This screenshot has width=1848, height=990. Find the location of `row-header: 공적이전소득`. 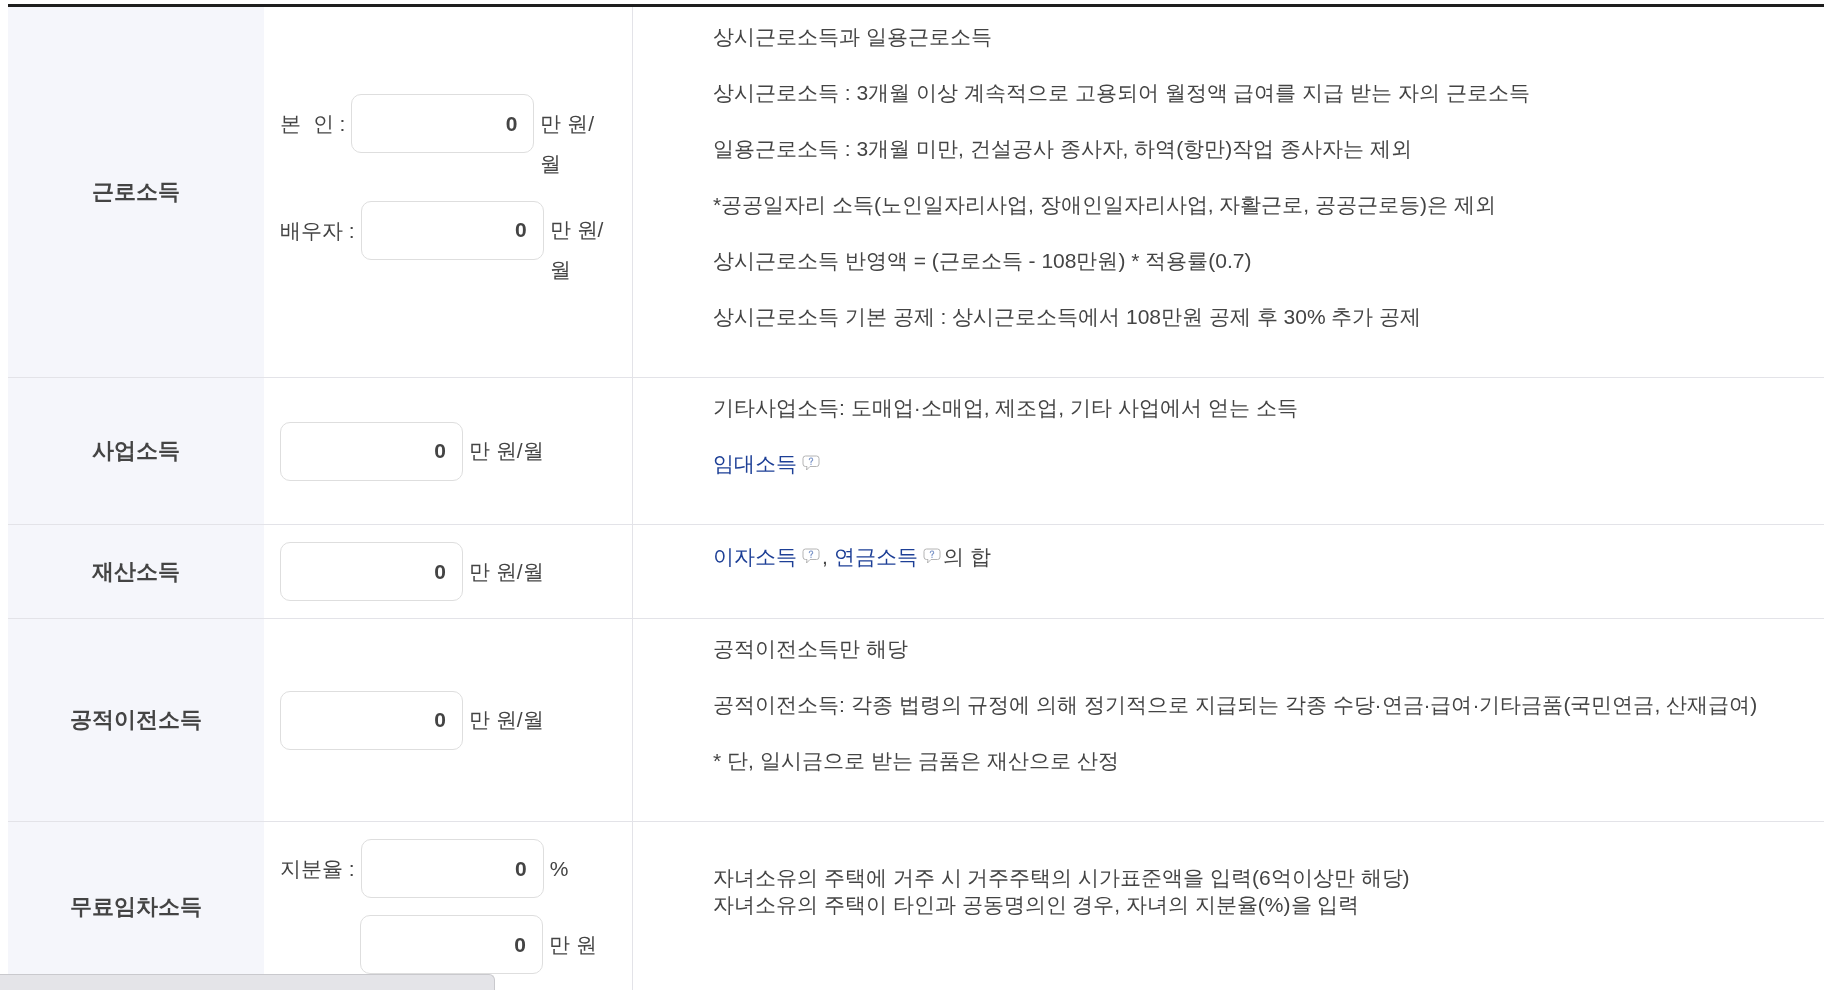

row-header: 공적이전소득 is located at coordinates (136, 720).